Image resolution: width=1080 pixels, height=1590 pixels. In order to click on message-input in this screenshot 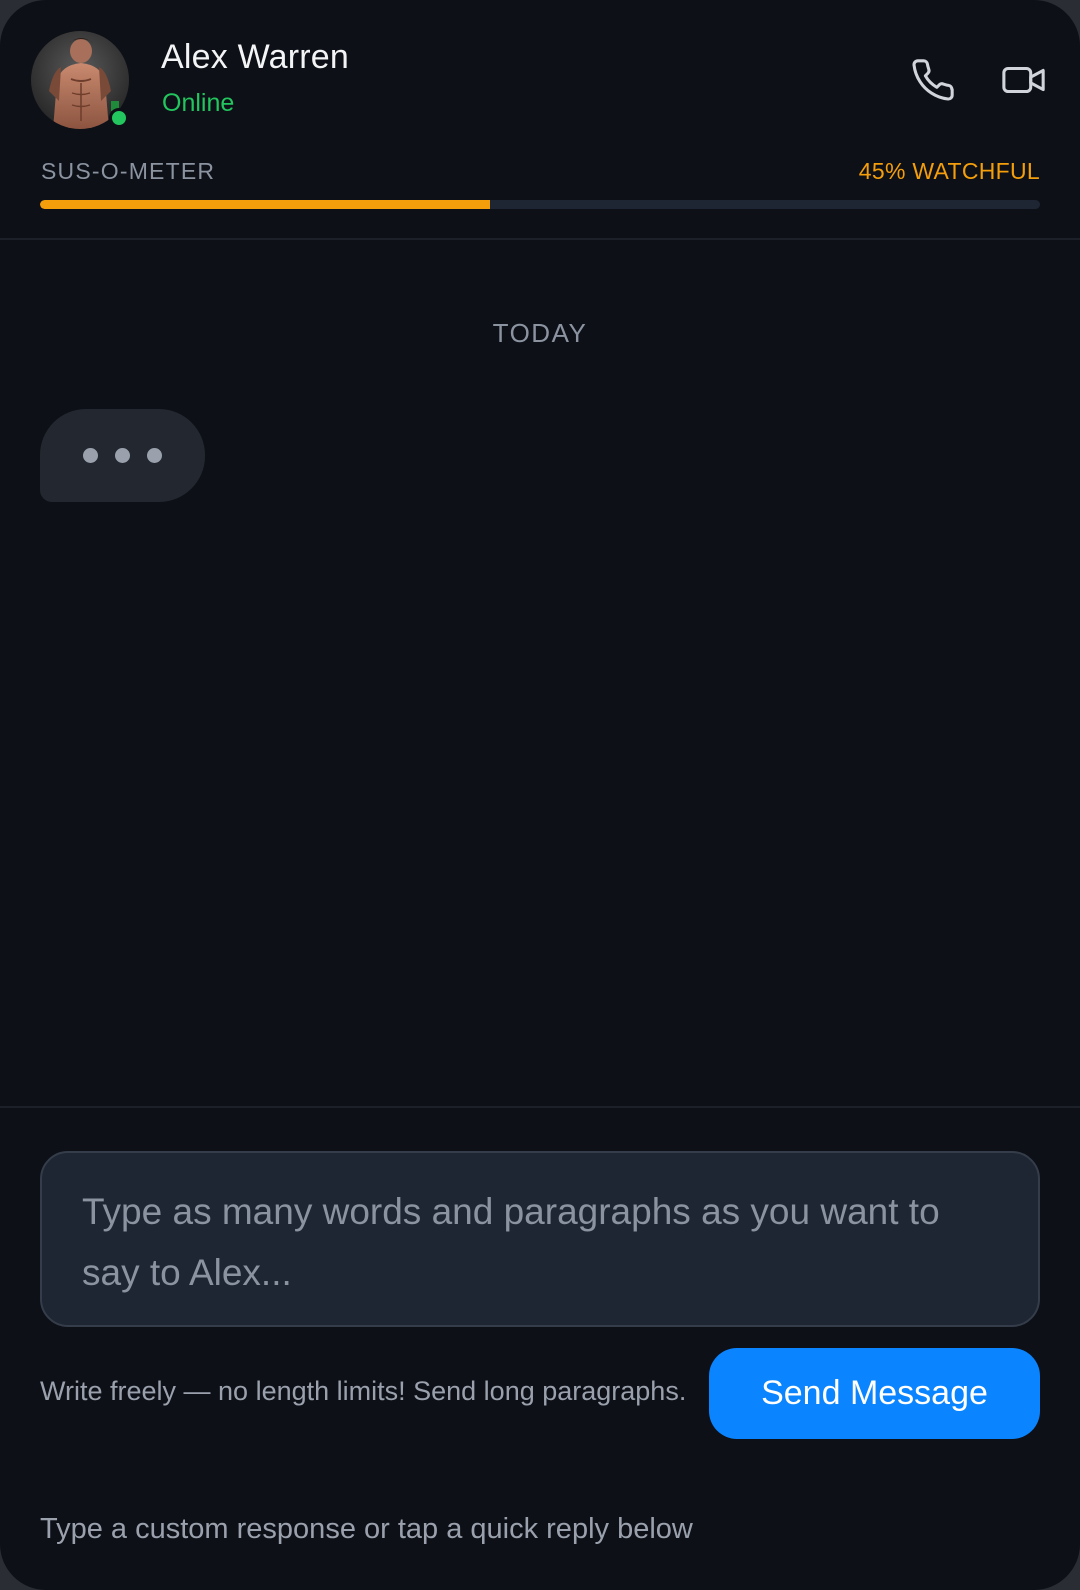, I will do `click(540, 1239)`.